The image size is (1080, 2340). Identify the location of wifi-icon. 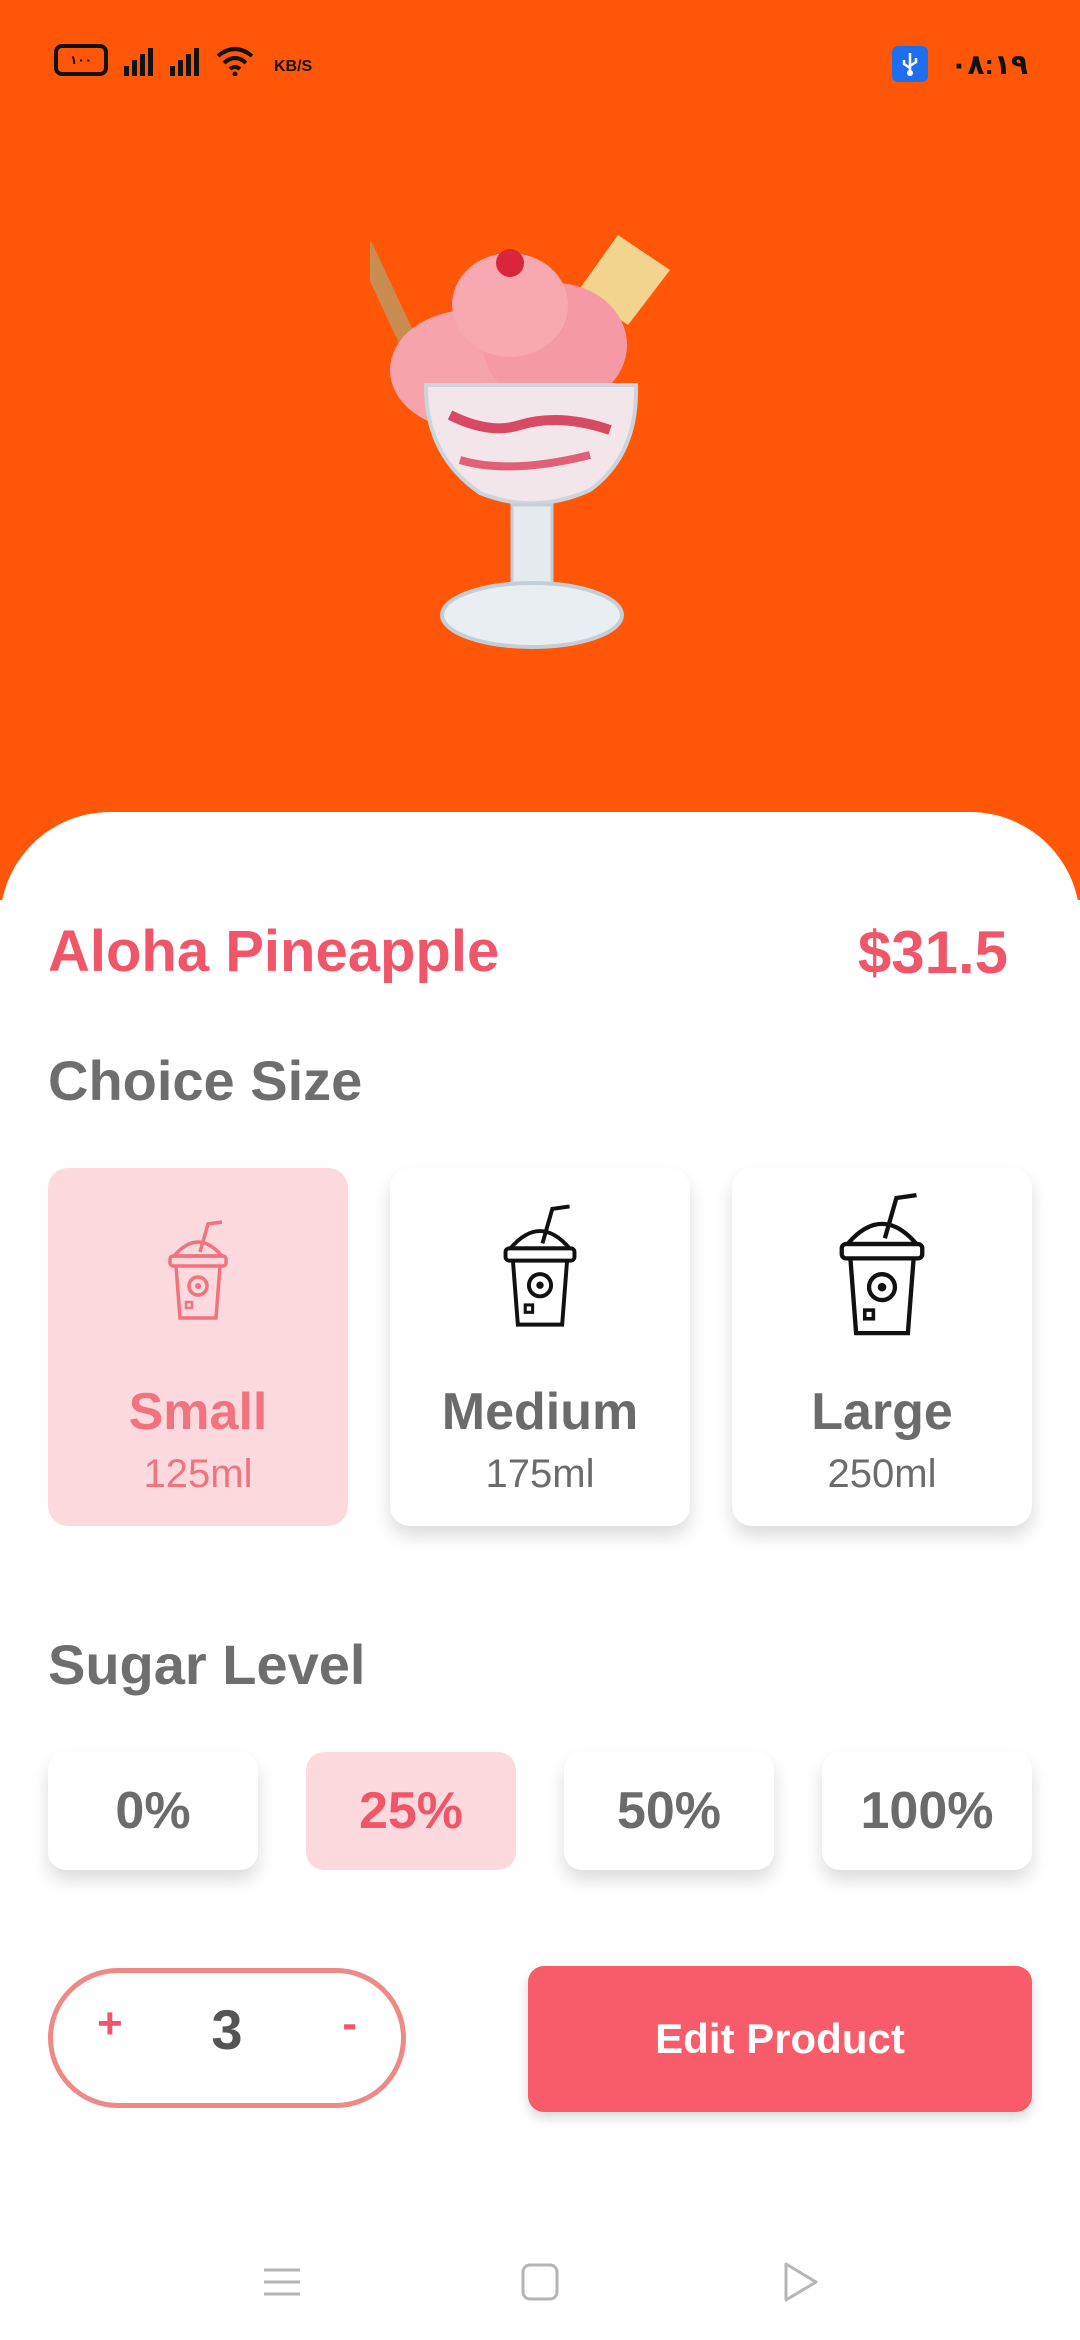
(235, 61).